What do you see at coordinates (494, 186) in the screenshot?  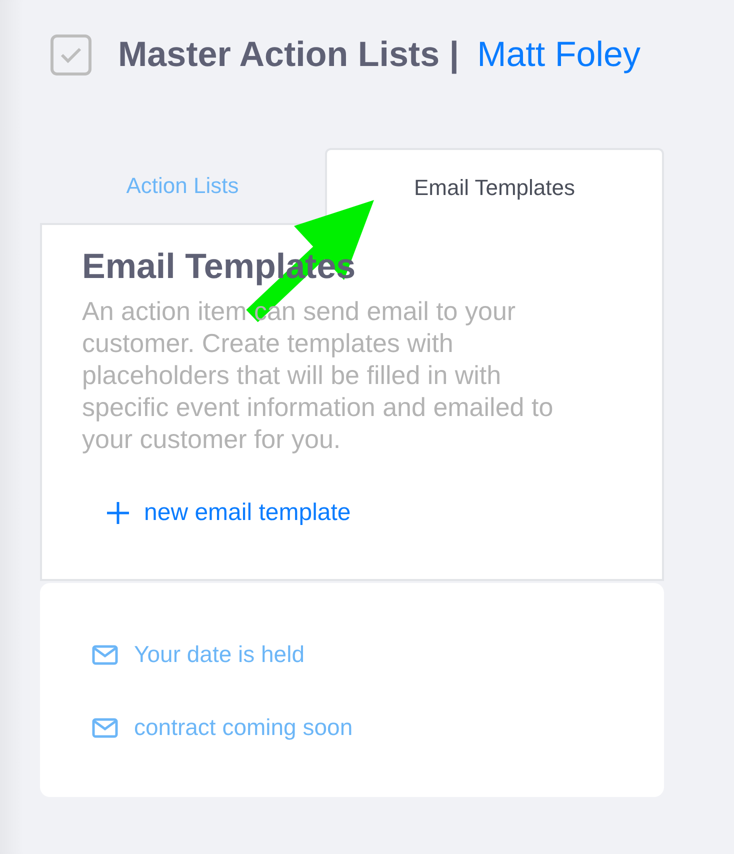 I see `tab: Email Templates` at bounding box center [494, 186].